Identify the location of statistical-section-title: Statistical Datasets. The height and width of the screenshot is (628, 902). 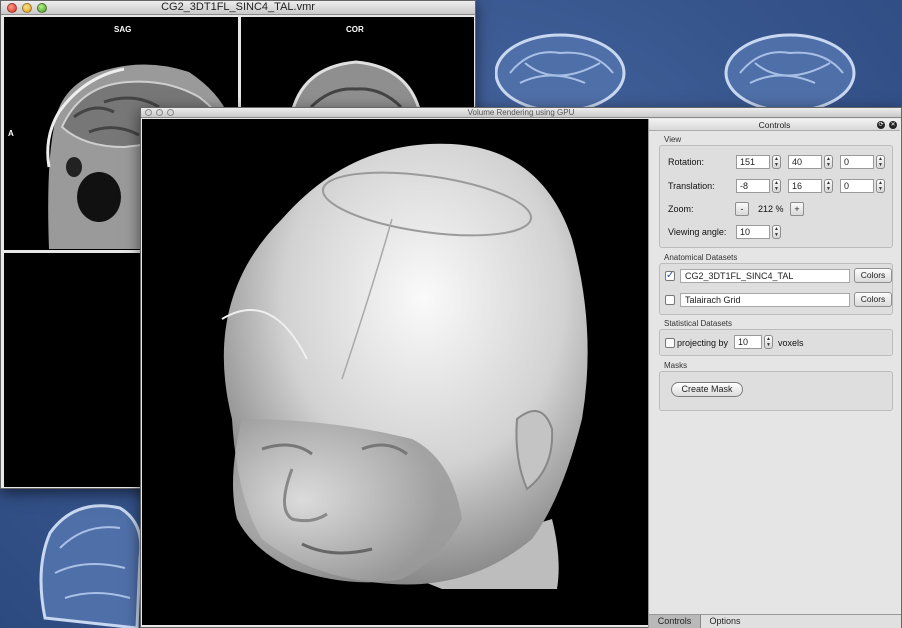
(698, 323).